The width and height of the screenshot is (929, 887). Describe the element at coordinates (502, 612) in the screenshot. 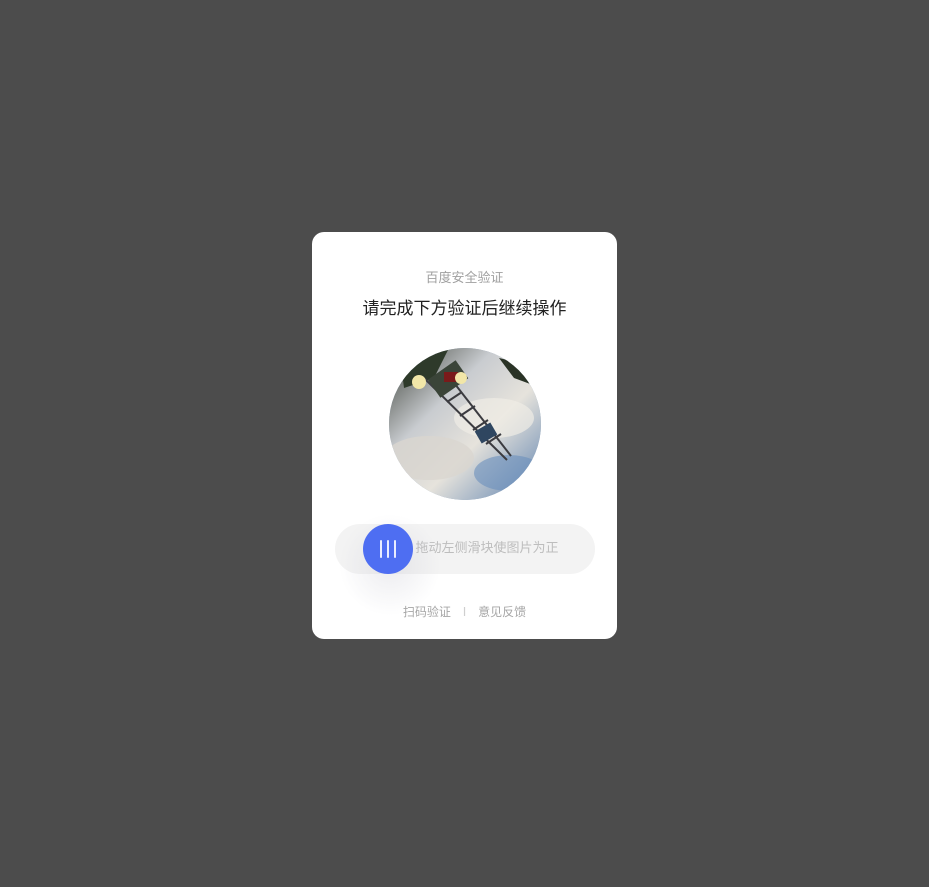

I see `feedback-link: 意见反馈` at that location.